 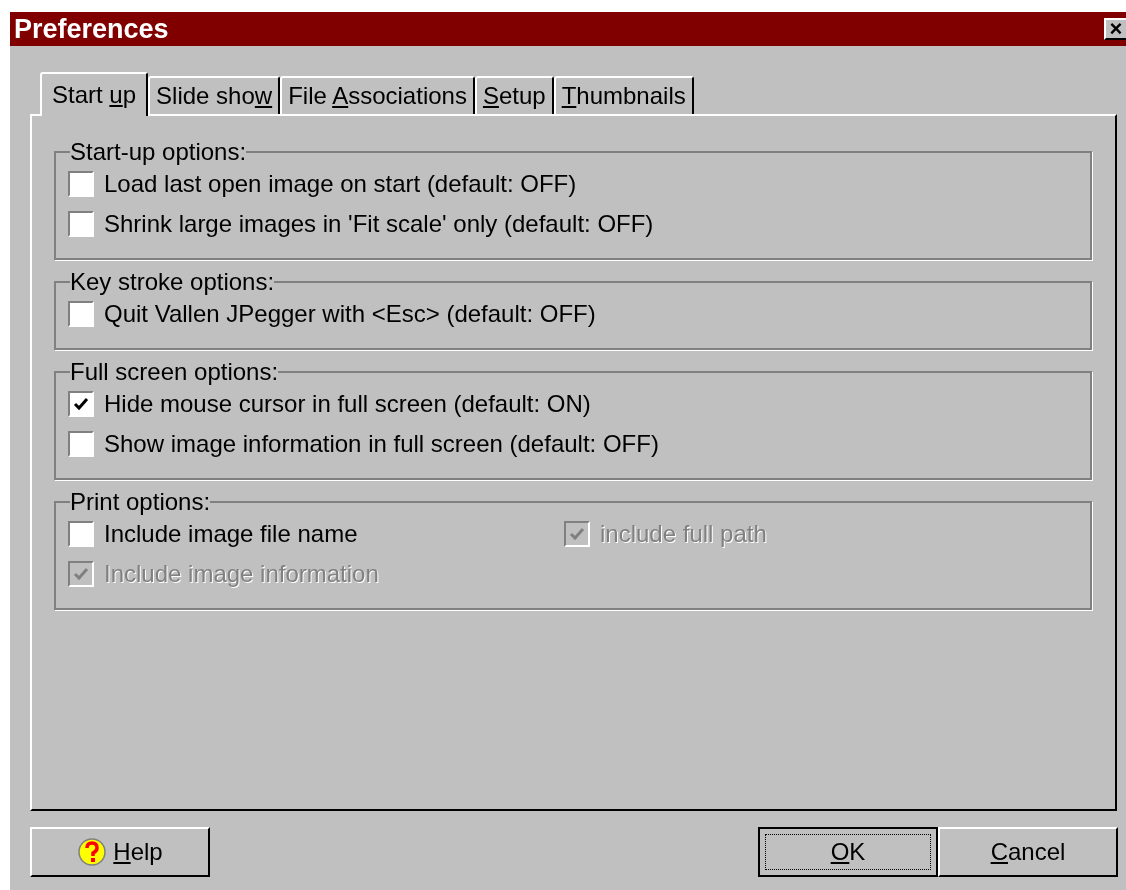 What do you see at coordinates (120, 852) in the screenshot?
I see `help-button: Help` at bounding box center [120, 852].